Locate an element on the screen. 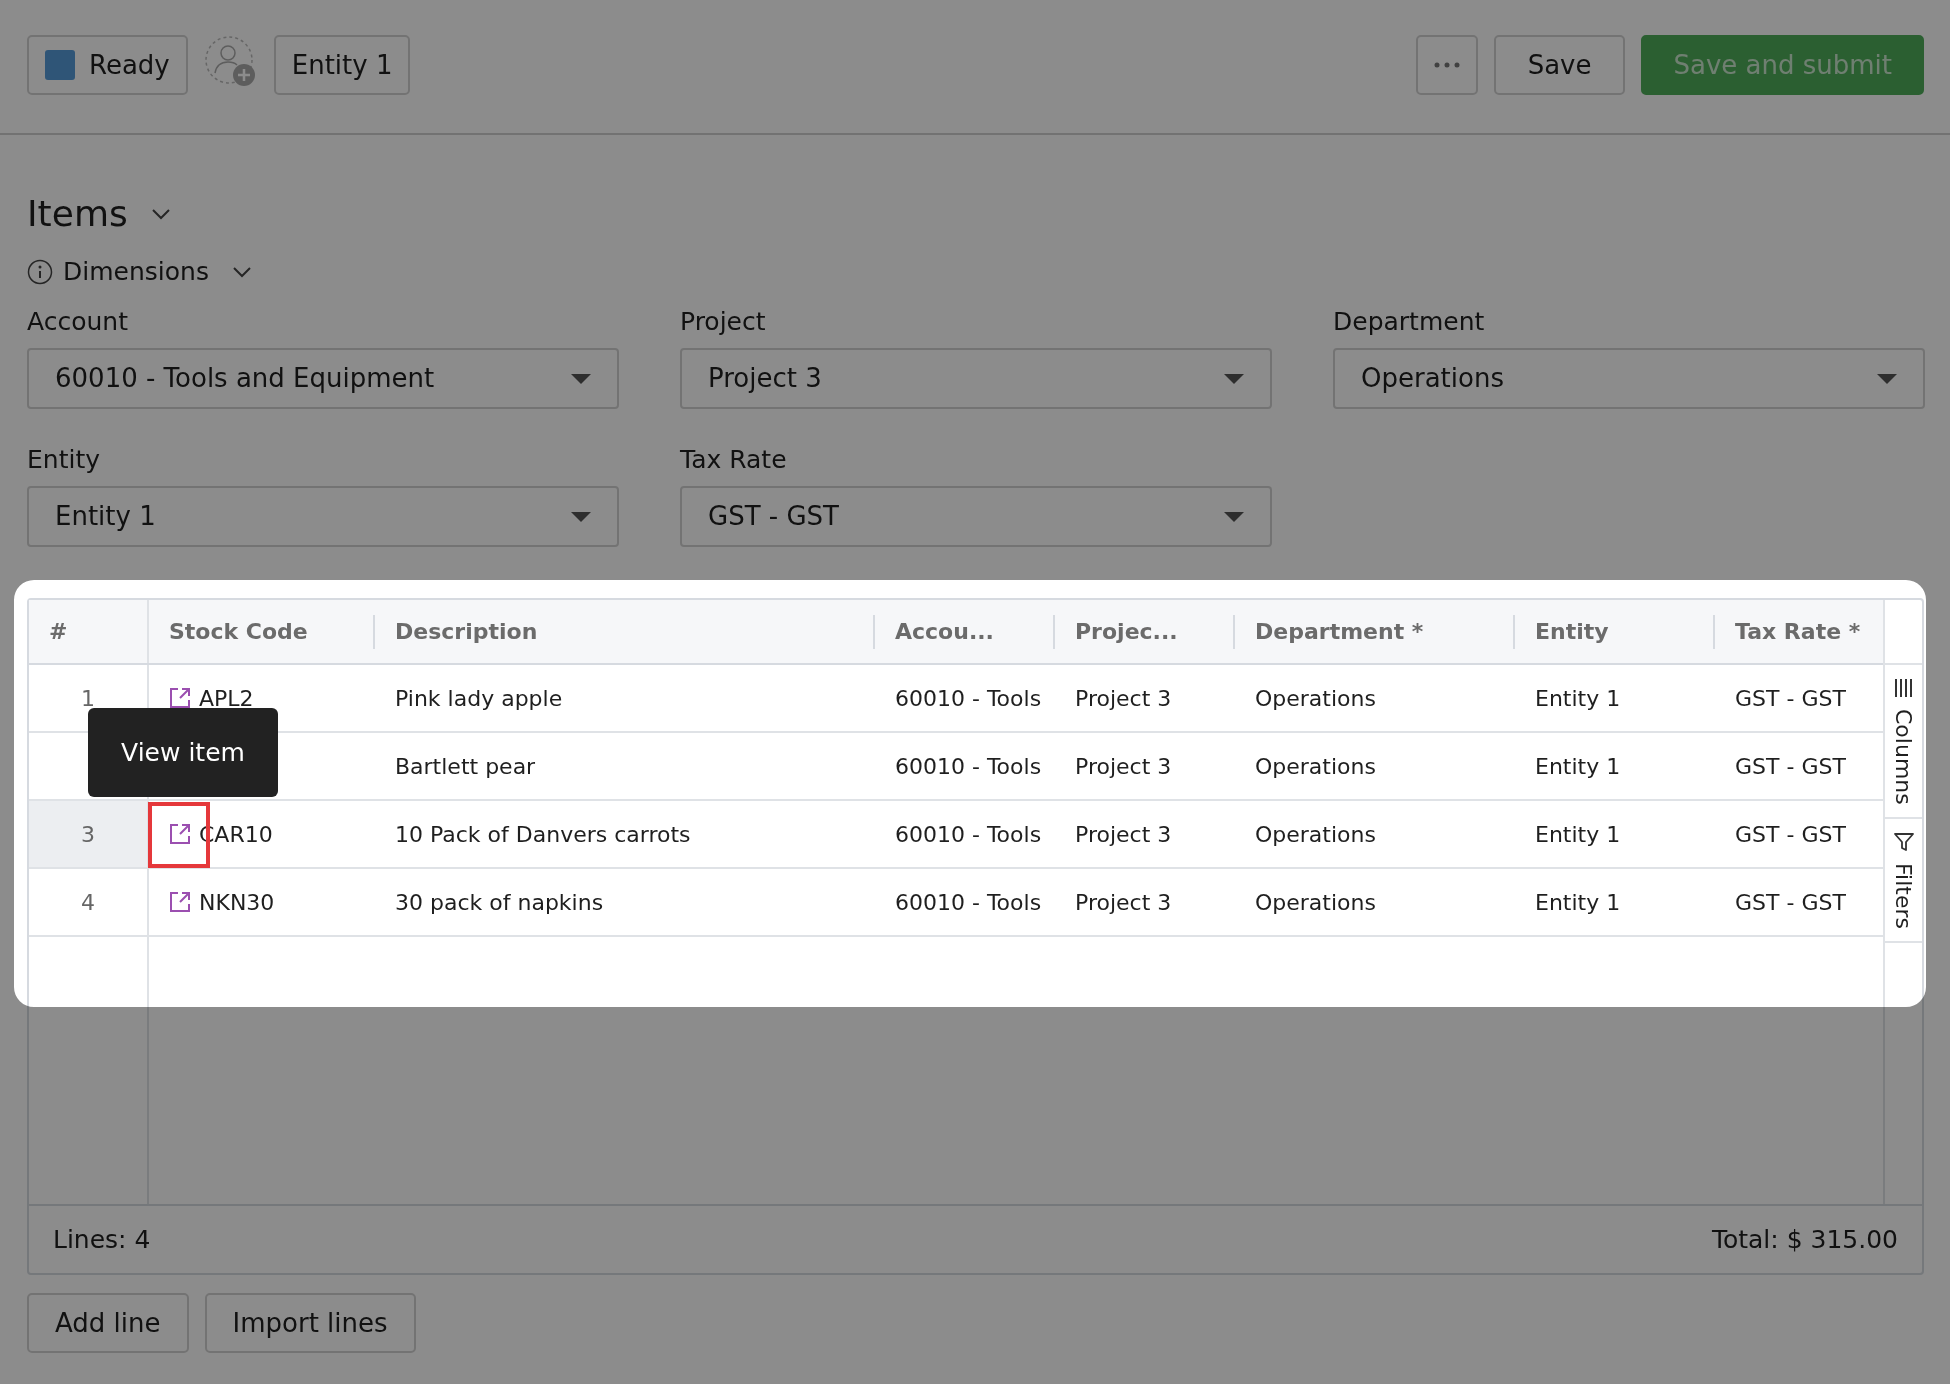 The width and height of the screenshot is (1950, 1384). table-cell-text: Pink lady apple is located at coordinates (479, 698).